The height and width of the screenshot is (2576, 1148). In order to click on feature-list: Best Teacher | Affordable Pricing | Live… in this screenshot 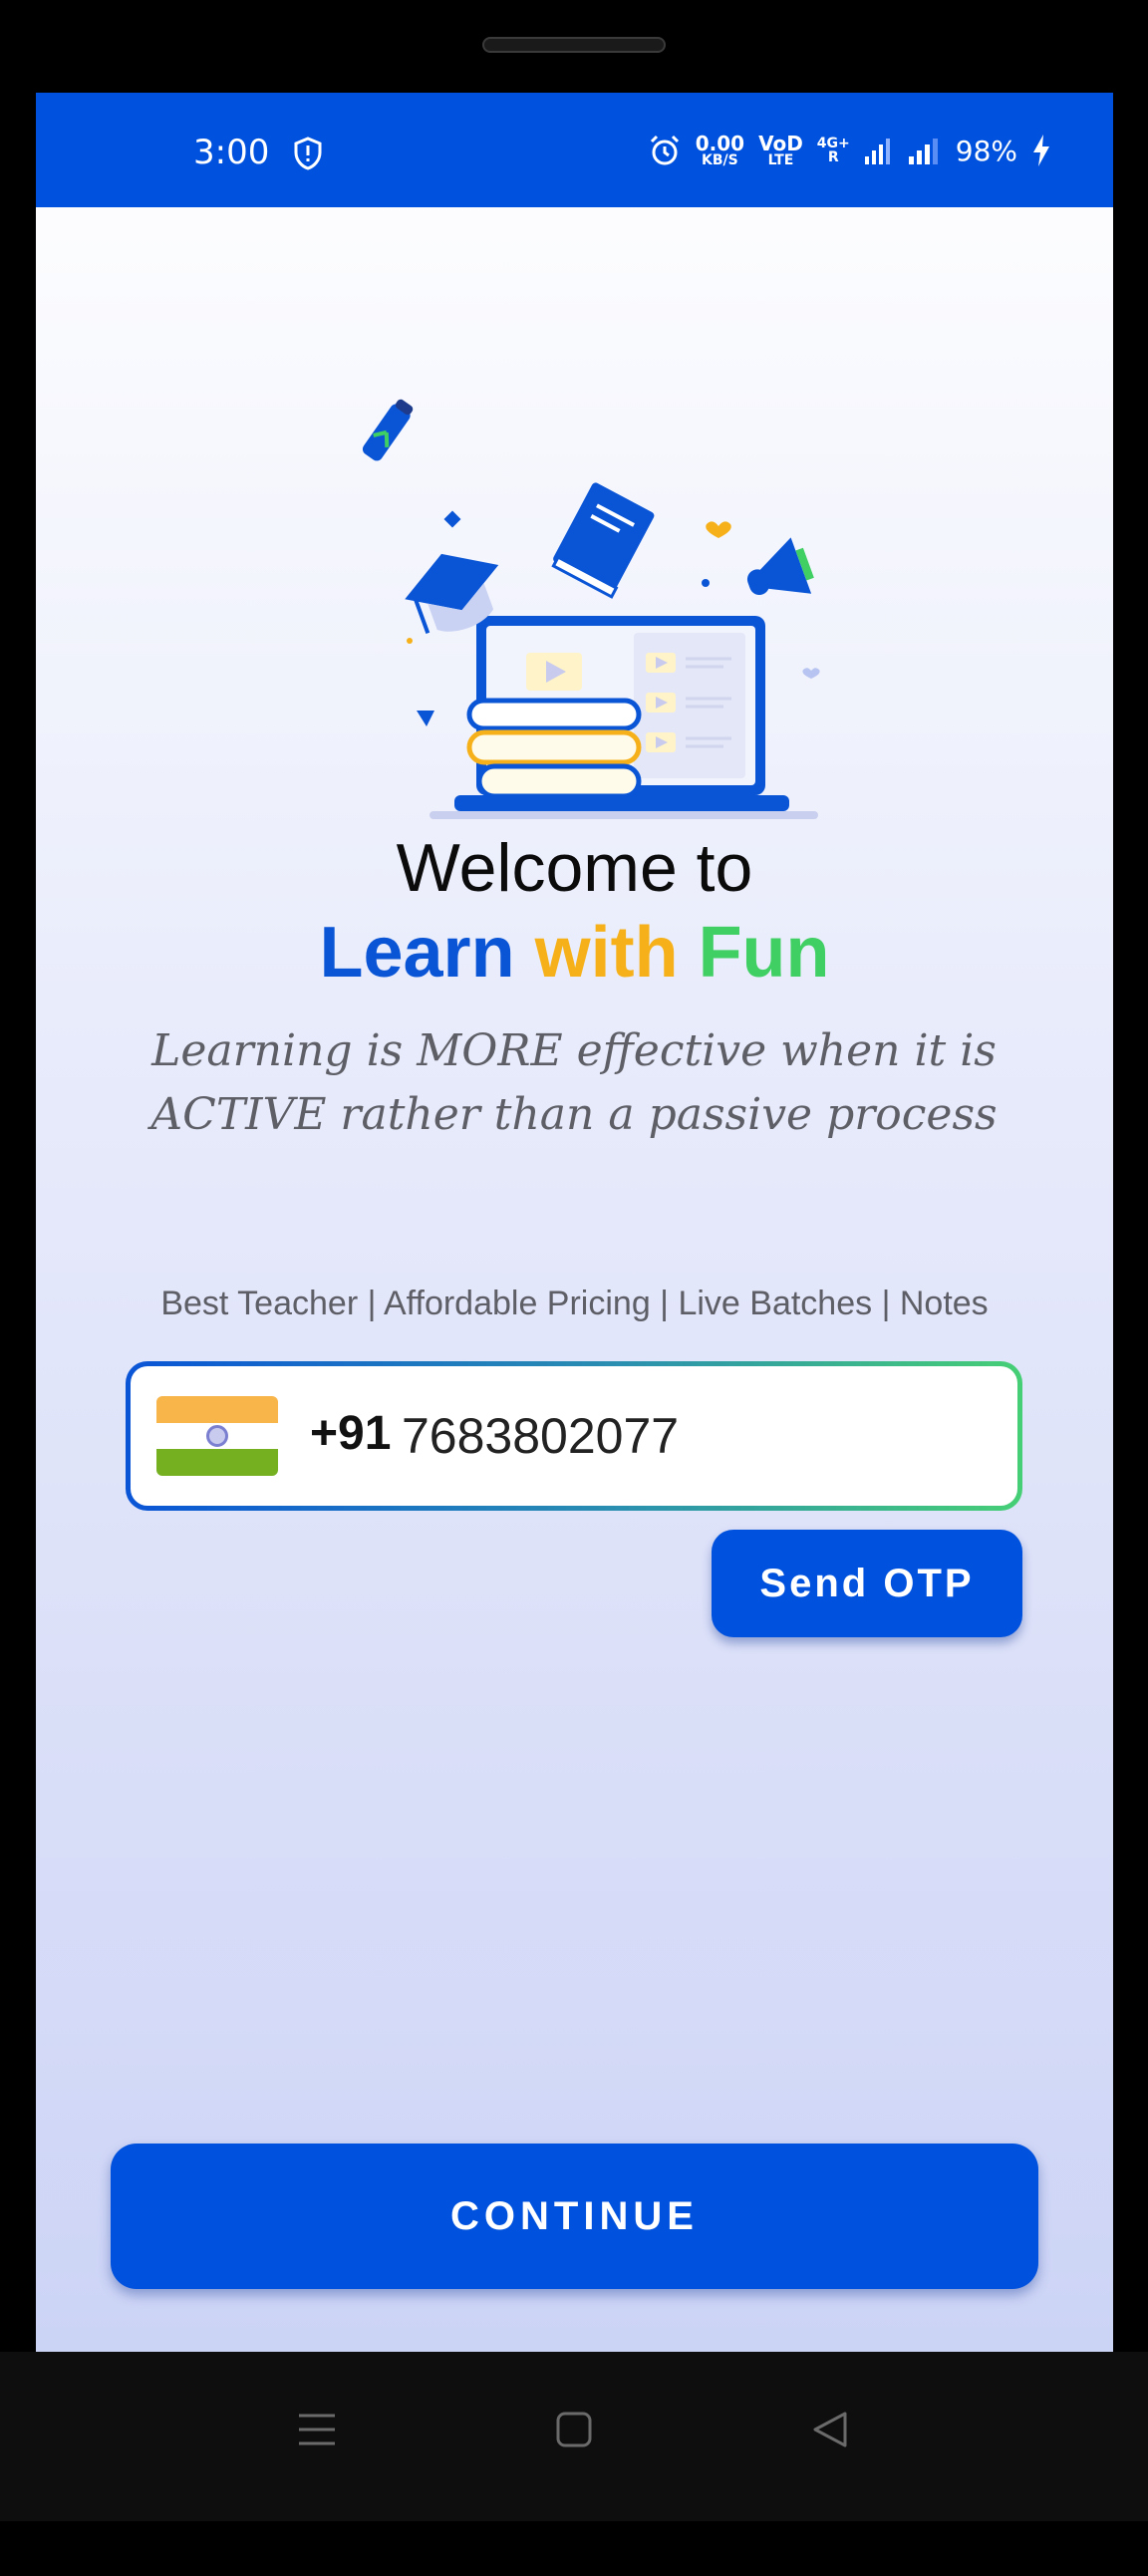, I will do `click(574, 1303)`.